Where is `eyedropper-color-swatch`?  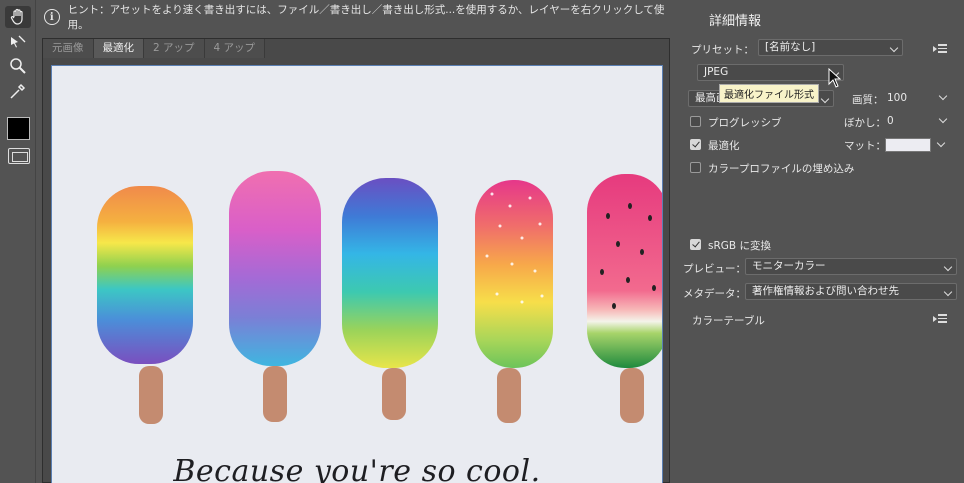
eyedropper-color-swatch is located at coordinates (18, 128).